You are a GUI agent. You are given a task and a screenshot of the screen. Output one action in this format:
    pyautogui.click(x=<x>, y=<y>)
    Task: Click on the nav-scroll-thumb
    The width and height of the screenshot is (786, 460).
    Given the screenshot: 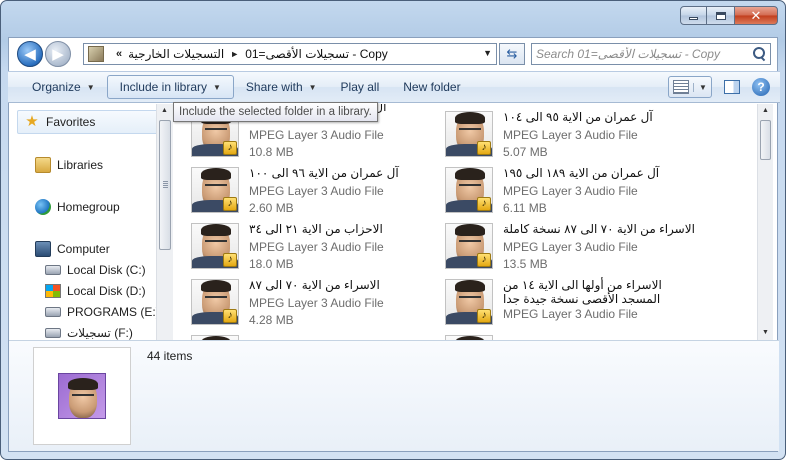 What is the action you would take?
    pyautogui.click(x=165, y=185)
    